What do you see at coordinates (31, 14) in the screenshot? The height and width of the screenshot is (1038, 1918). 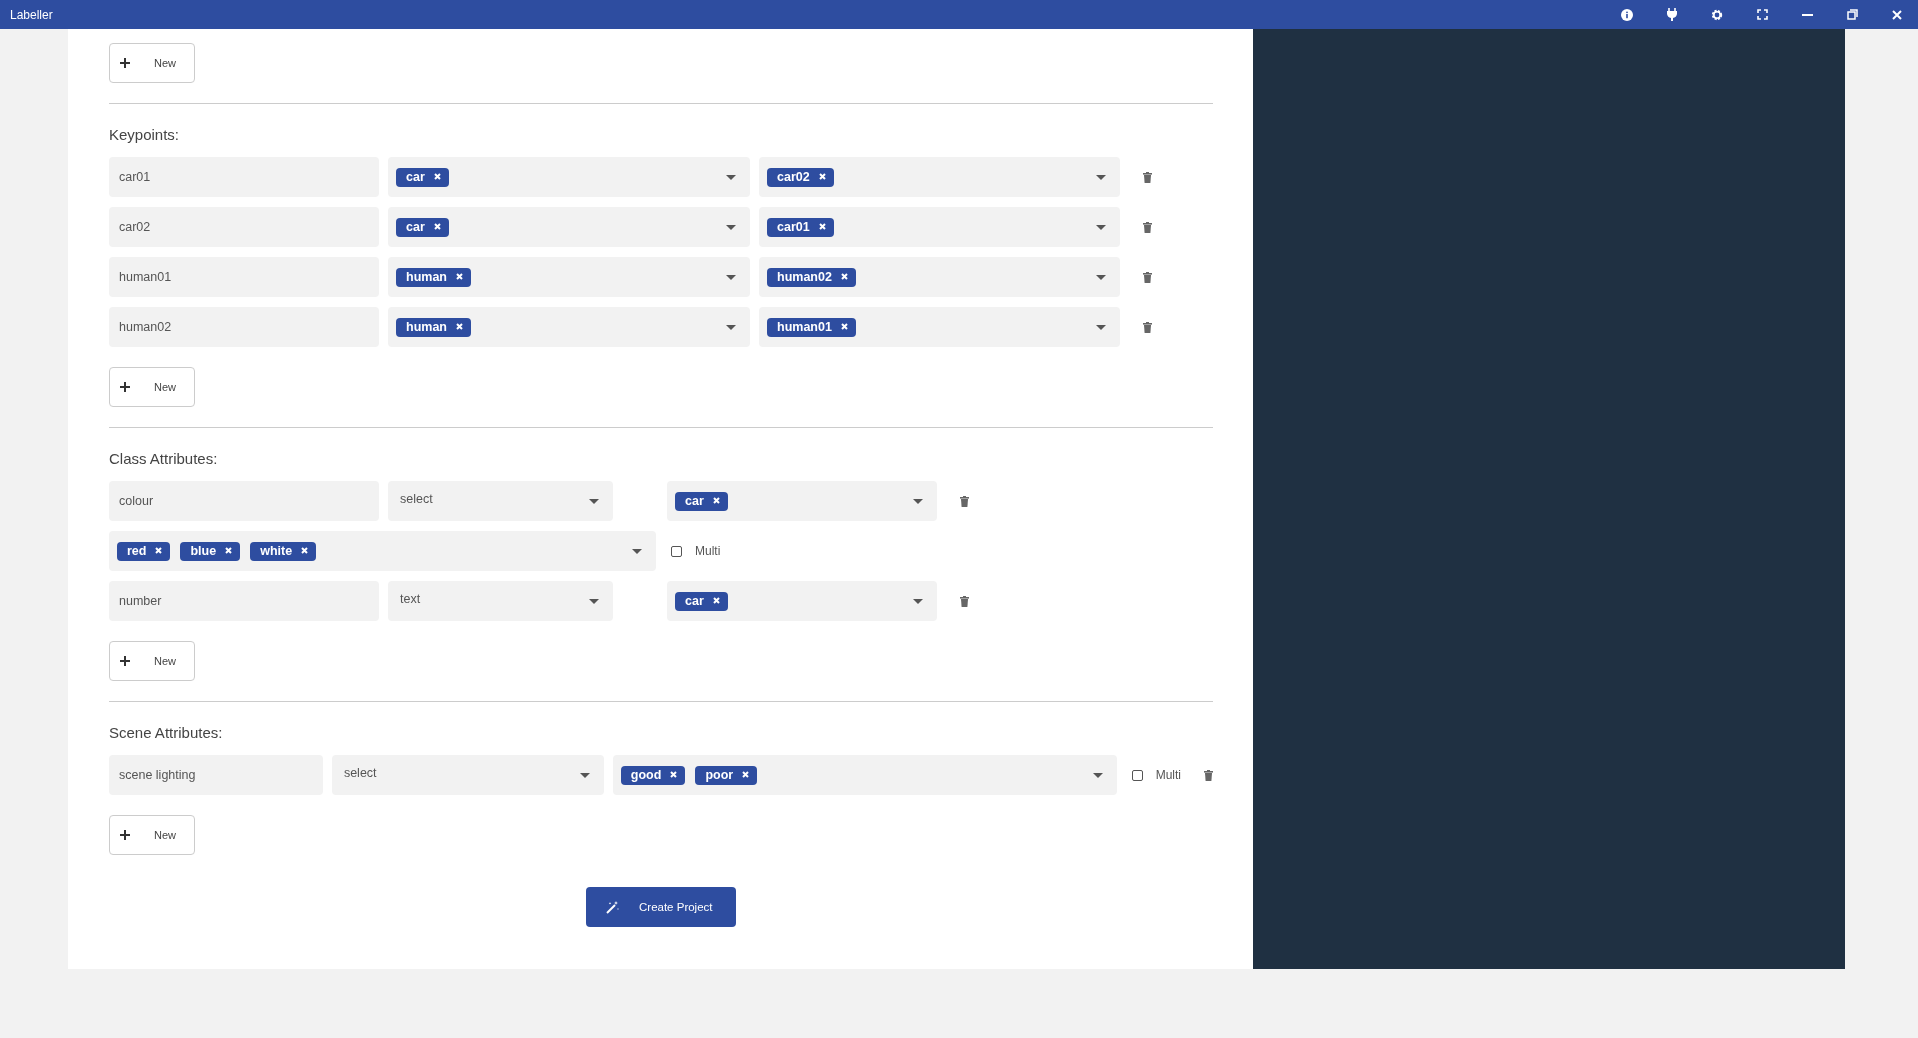 I see `window-title: Labeller` at bounding box center [31, 14].